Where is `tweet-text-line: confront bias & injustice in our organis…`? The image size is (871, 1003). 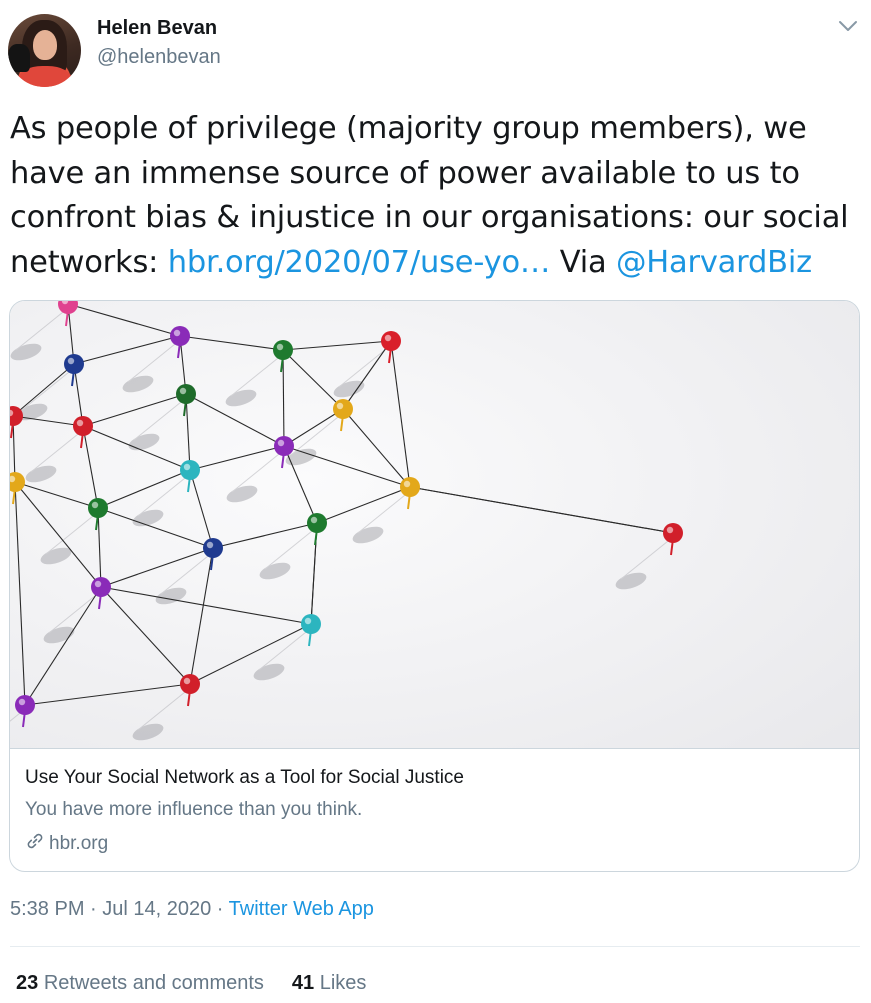
tweet-text-line: confront bias & injustice in our organis… is located at coordinates (429, 217).